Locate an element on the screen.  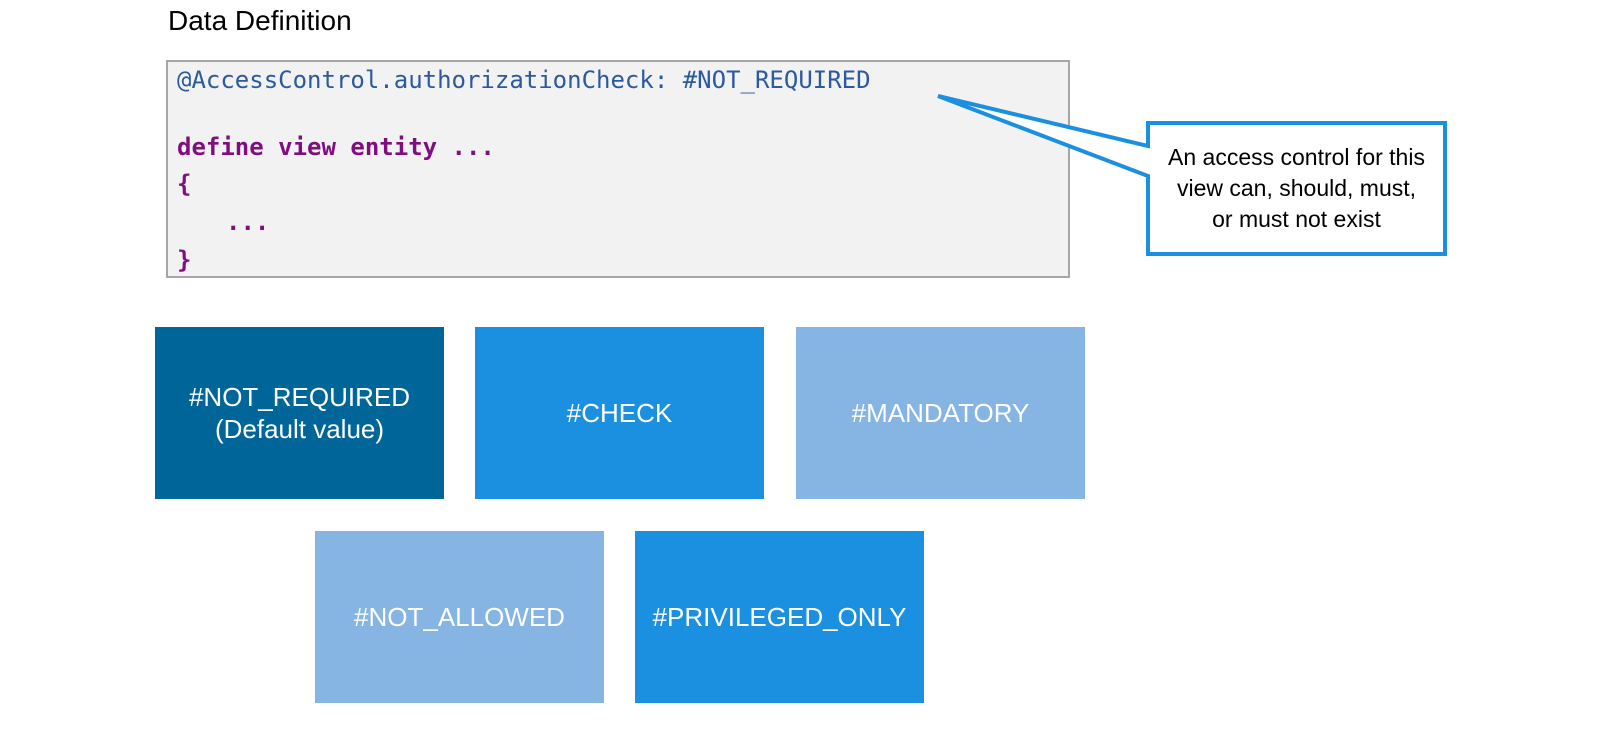
tile-label: #NOT_ALLOWED is located at coordinates (459, 617).